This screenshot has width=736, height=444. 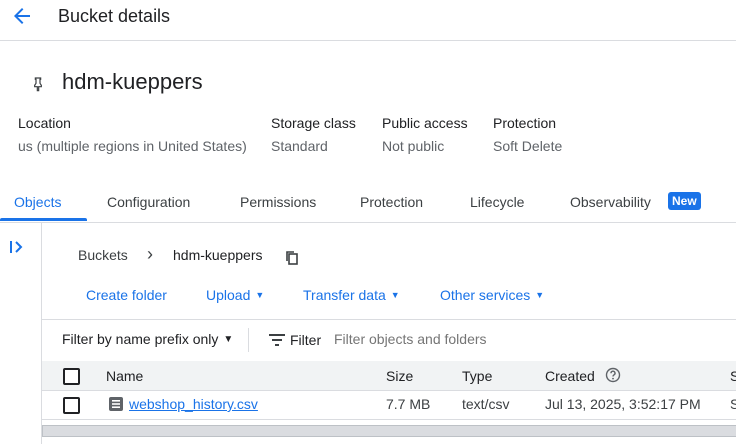 I want to click on file-type: text/csv, so click(x=486, y=404).